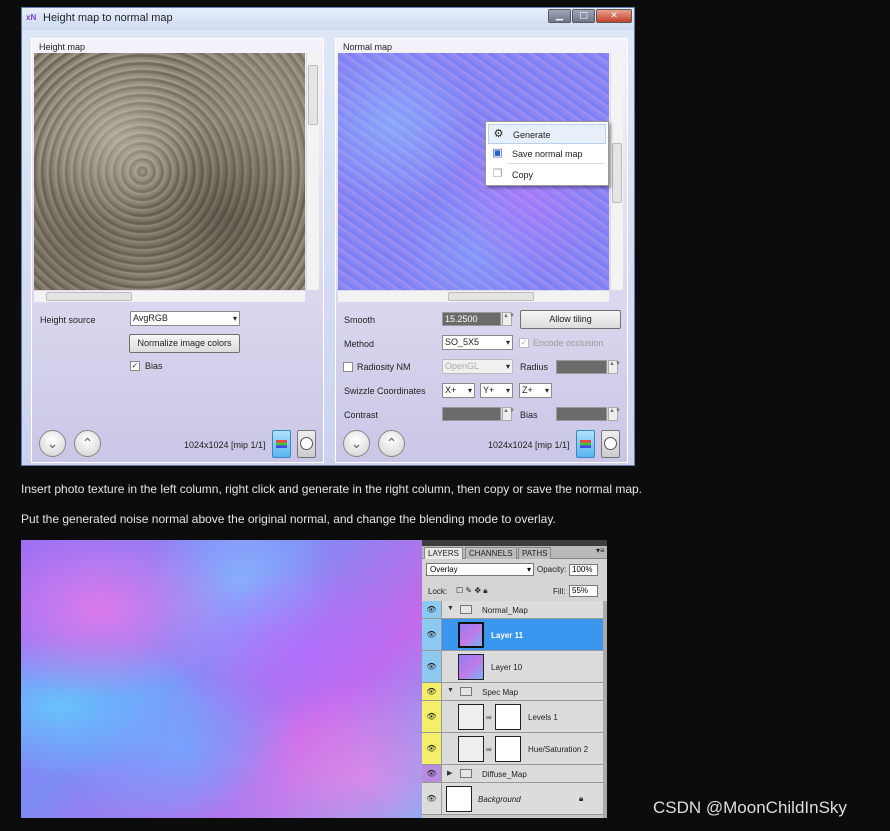 The width and height of the screenshot is (890, 831). Describe the element at coordinates (384, 367) in the screenshot. I see `radiosity-label: Radiosity NM` at that location.